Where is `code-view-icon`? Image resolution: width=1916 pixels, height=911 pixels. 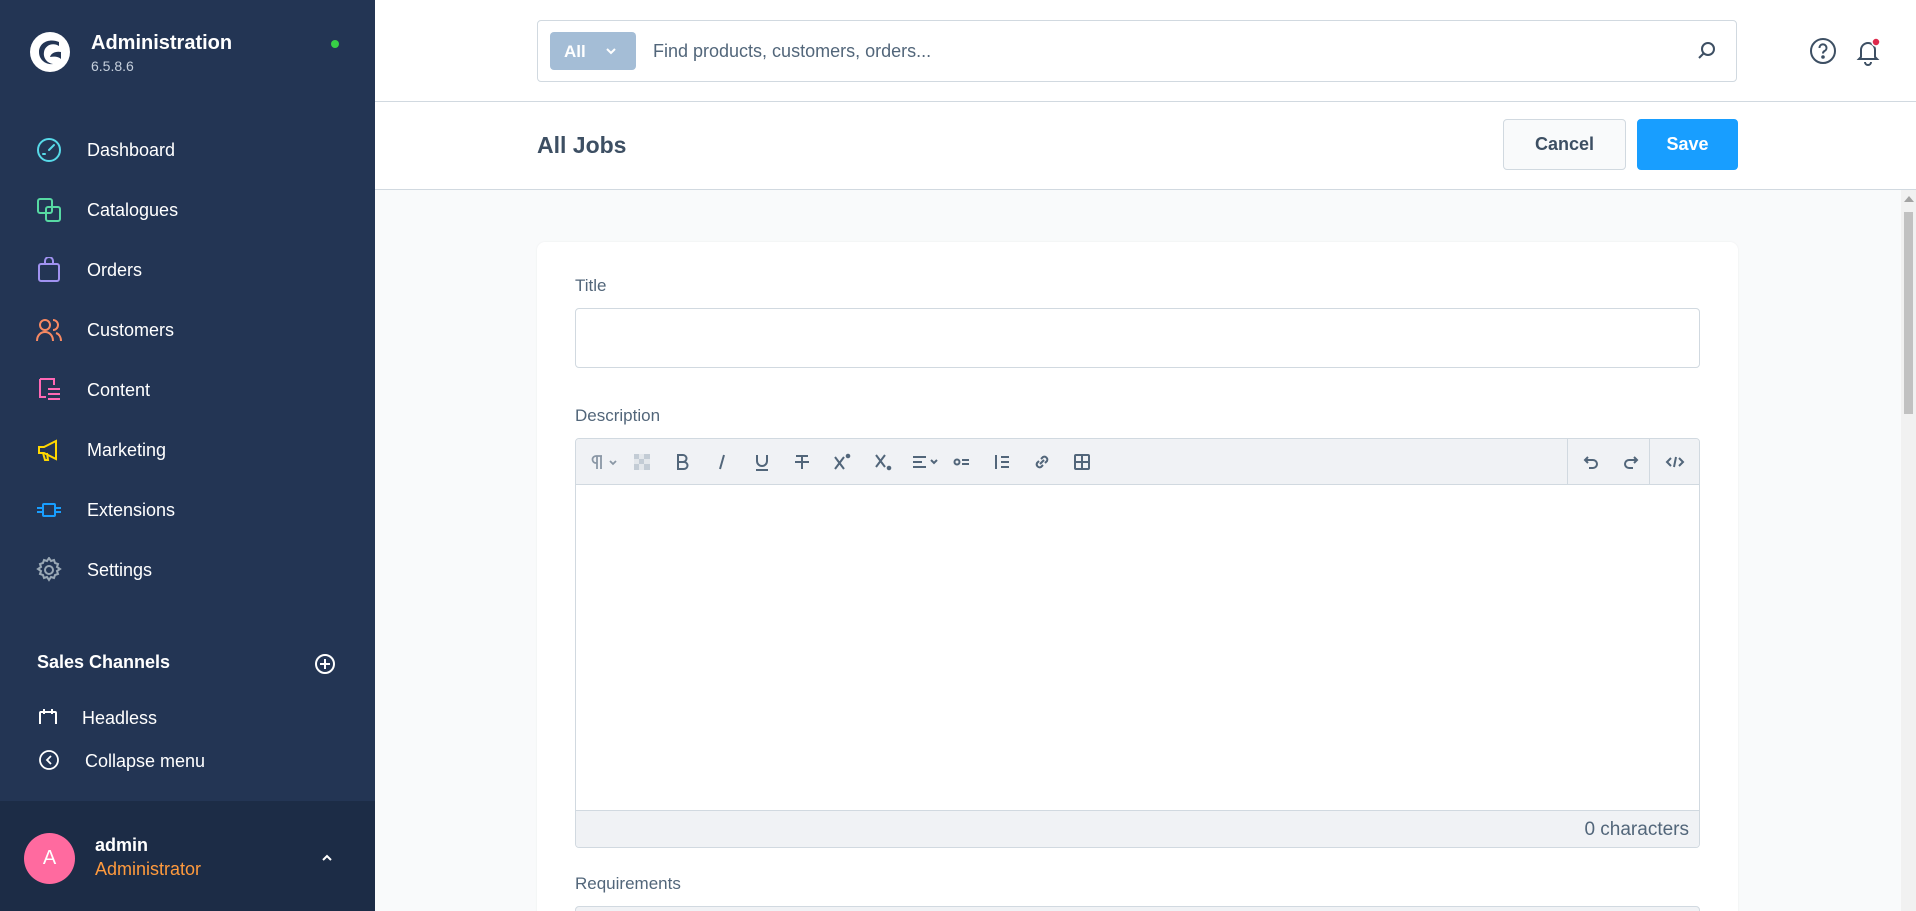 code-view-icon is located at coordinates (1675, 462).